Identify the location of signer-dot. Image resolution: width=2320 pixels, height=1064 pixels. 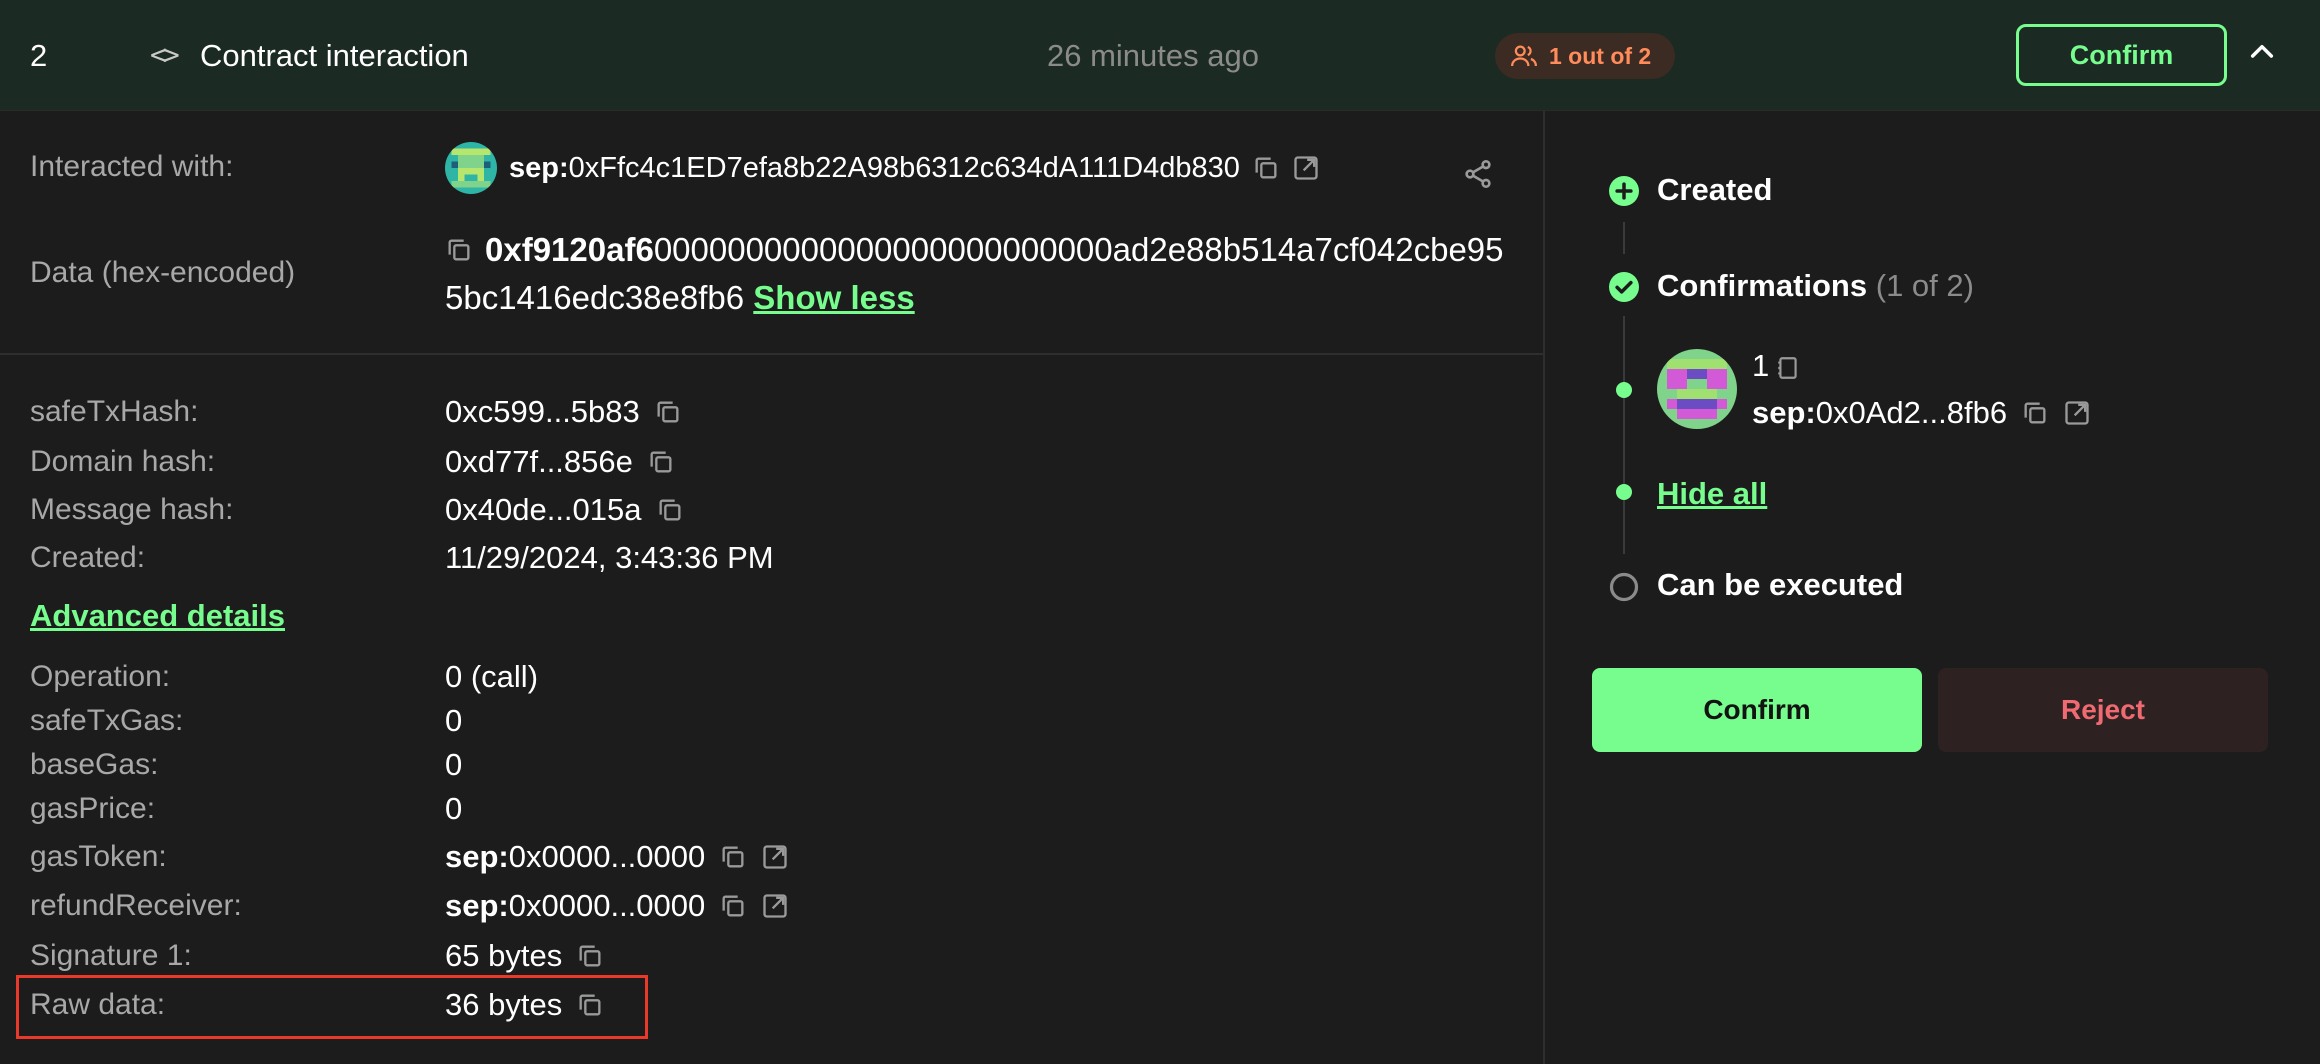
(1624, 390).